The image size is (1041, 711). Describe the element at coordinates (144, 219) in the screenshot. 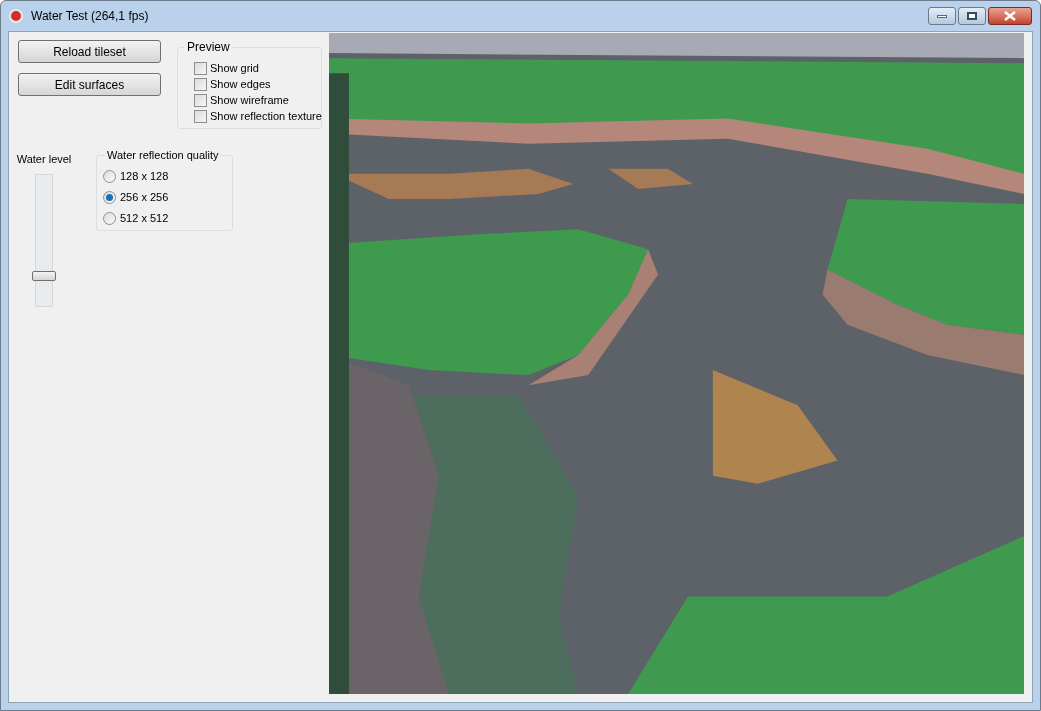

I see `radio-label: 512 x 512` at that location.